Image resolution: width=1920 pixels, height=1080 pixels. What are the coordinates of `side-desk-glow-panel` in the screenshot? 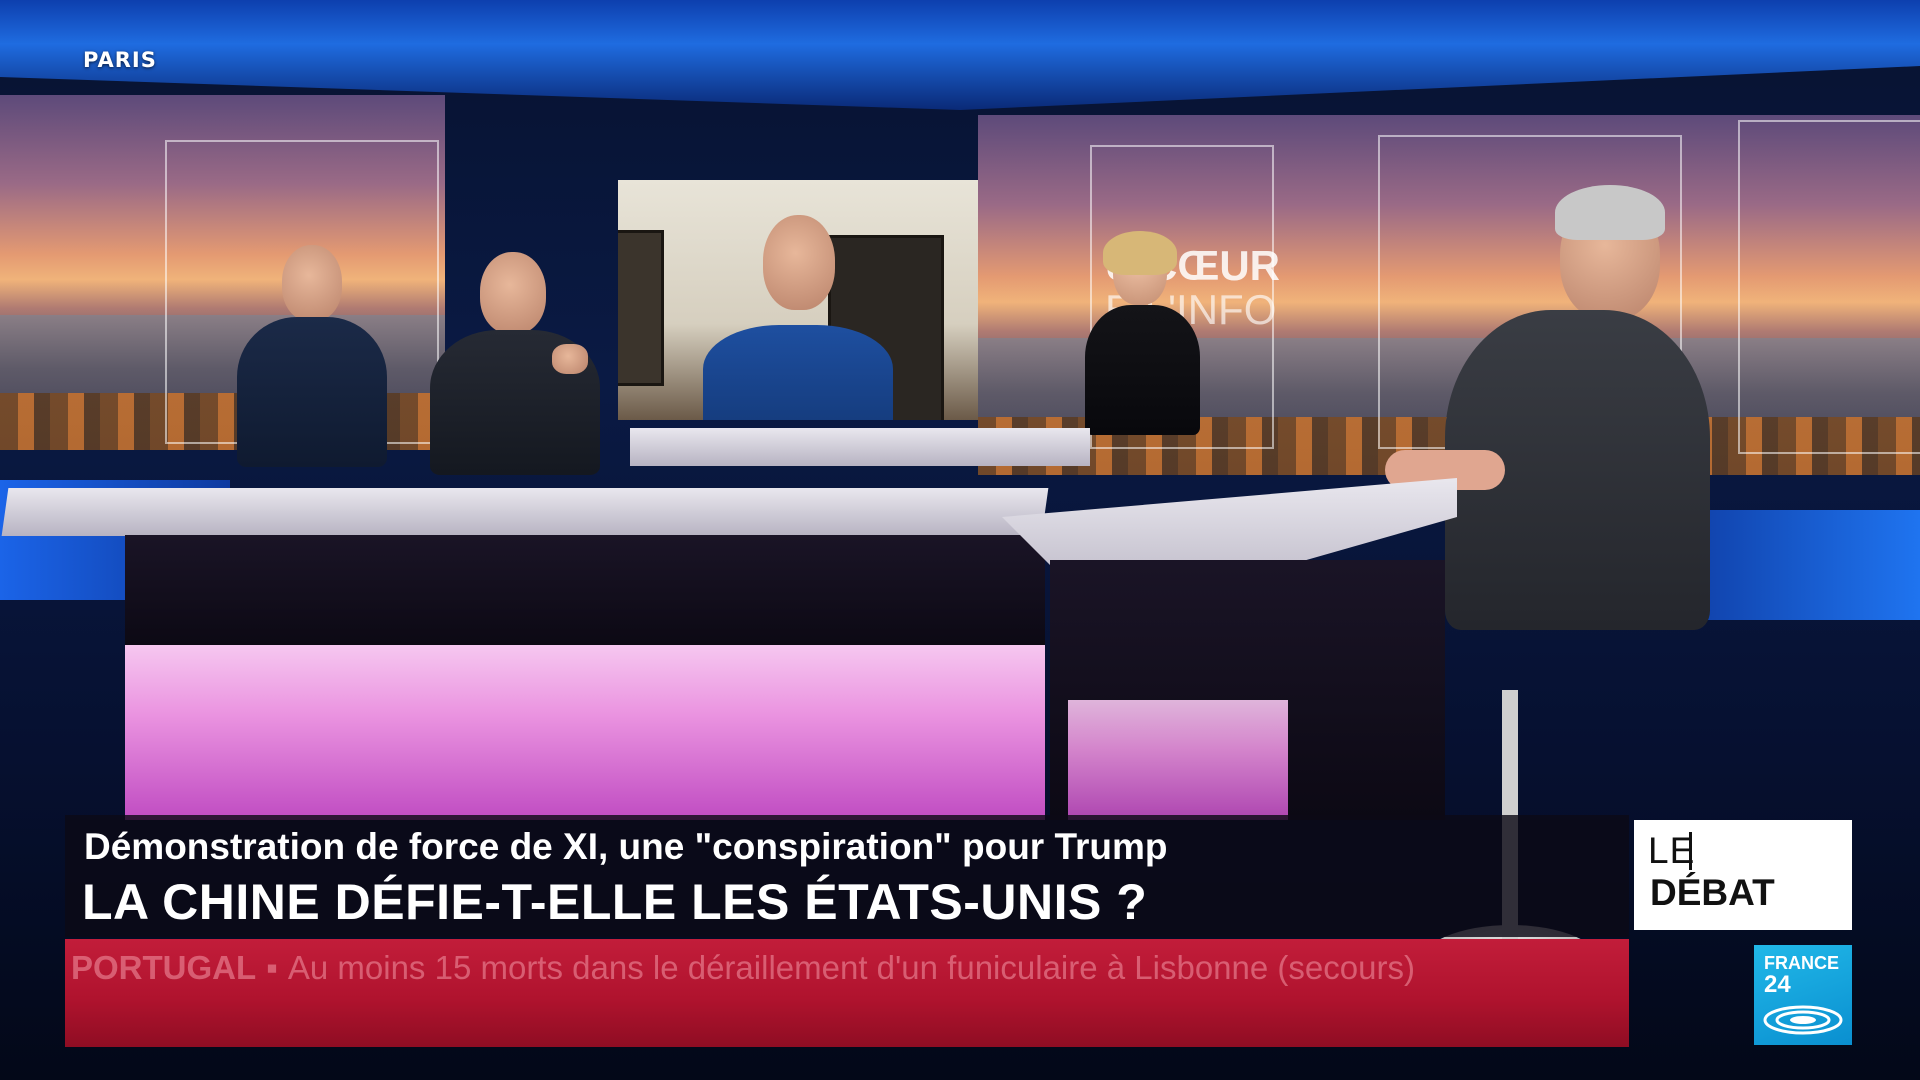 It's located at (1178, 760).